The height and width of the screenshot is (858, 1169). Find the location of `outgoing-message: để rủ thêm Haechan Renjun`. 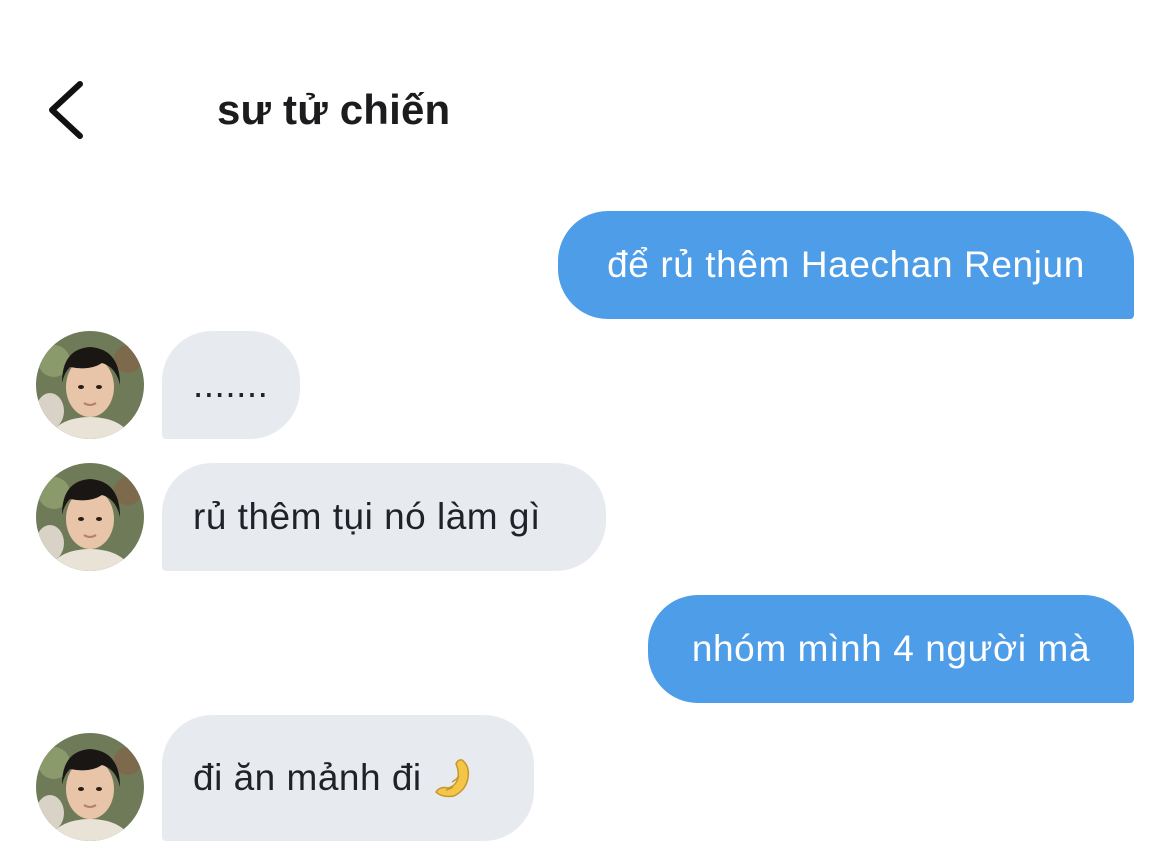

outgoing-message: để rủ thêm Haechan Renjun is located at coordinates (846, 265).